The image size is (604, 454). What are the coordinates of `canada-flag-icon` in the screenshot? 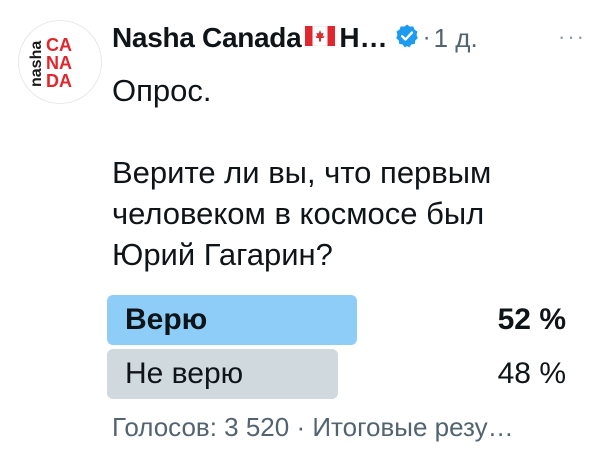 It's located at (320, 38).